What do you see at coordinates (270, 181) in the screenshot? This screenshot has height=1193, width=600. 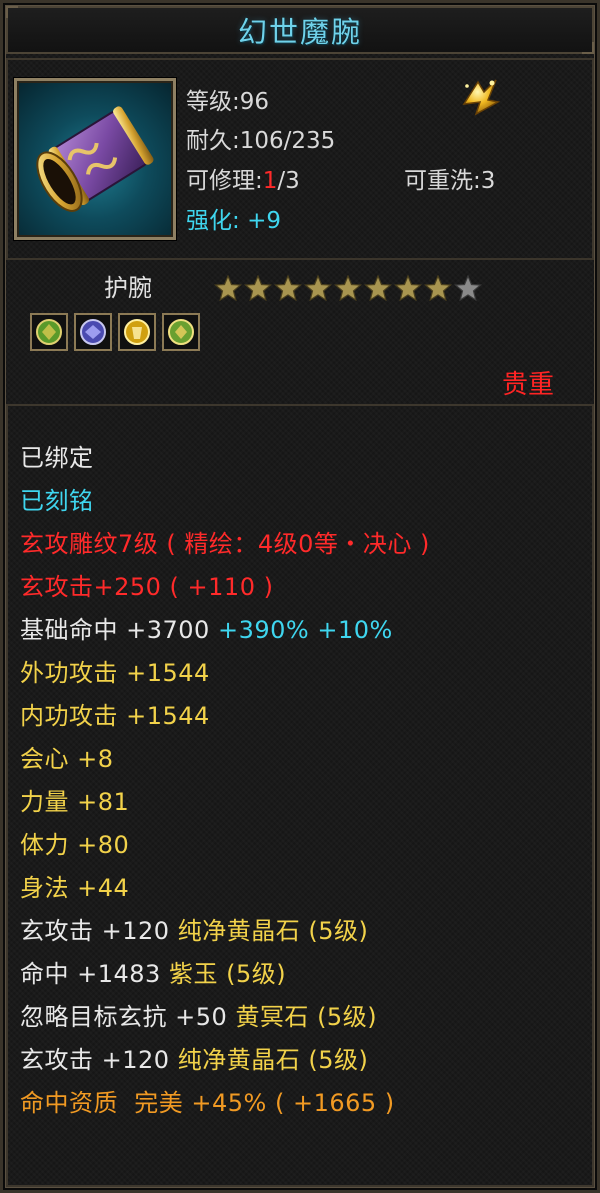 I see `repair-current: 1` at bounding box center [270, 181].